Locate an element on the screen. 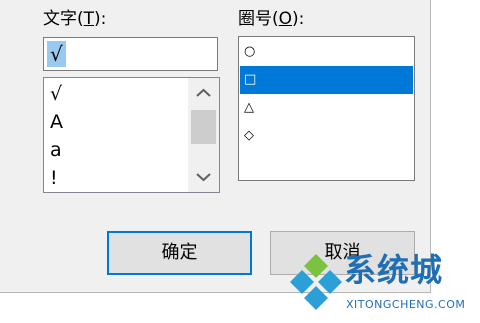 This screenshot has width=480, height=323. square-icon: □ is located at coordinates (250, 79).